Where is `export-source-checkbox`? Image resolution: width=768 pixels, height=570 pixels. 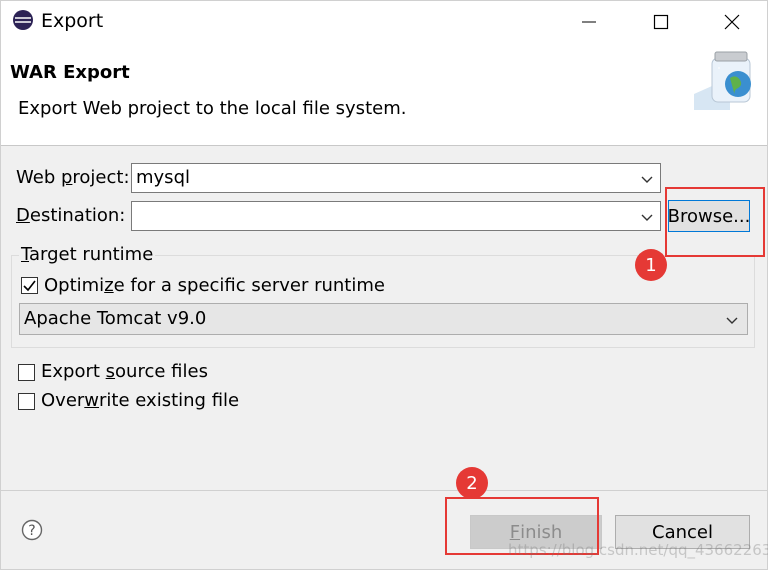
export-source-checkbox is located at coordinates (26, 372).